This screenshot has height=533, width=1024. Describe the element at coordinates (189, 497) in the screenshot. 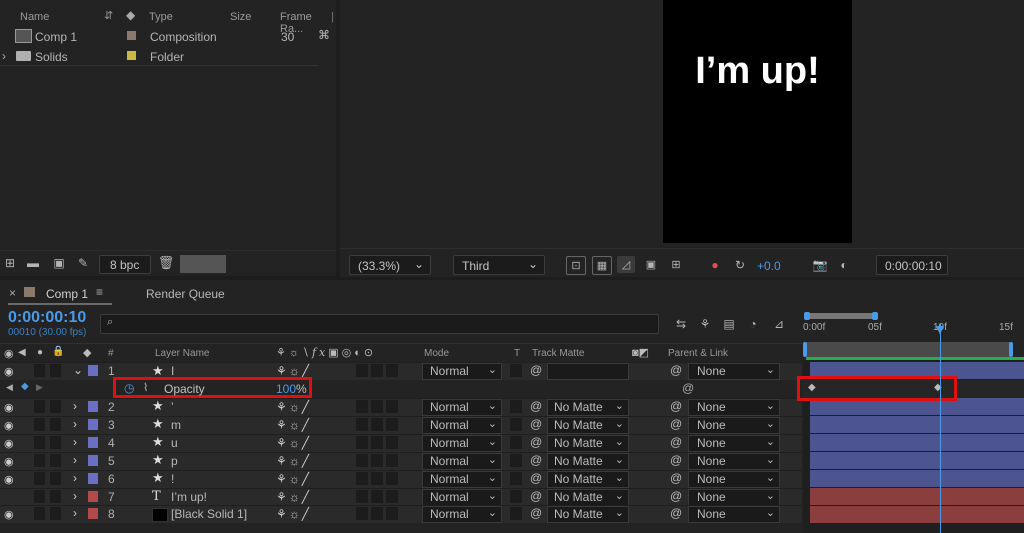

I see `layer-name: I’m up!` at that location.